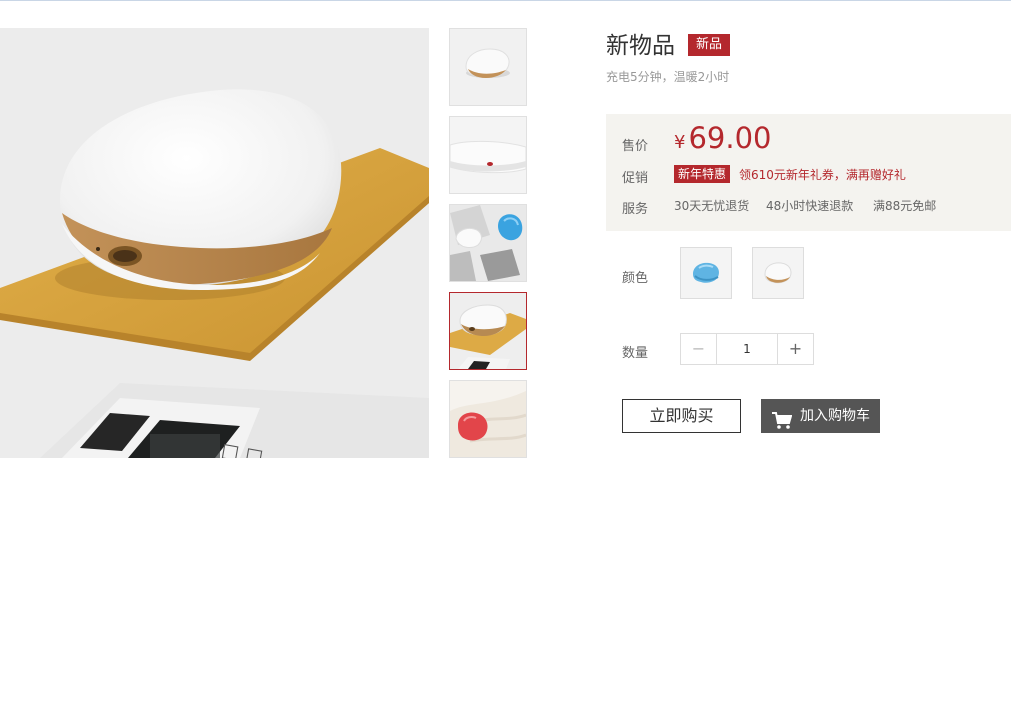 The height and width of the screenshot is (703, 1011). Describe the element at coordinates (712, 206) in the screenshot. I see `service-item-returns: 30天无忧退货` at that location.